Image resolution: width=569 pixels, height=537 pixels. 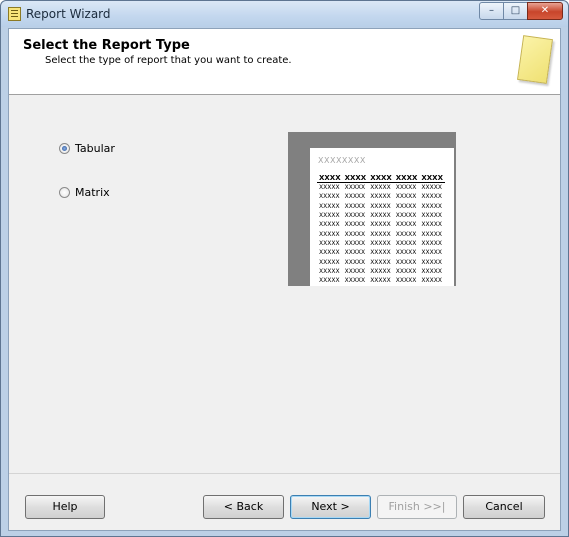 I want to click on finish-button: Finish >>|, so click(x=417, y=507).